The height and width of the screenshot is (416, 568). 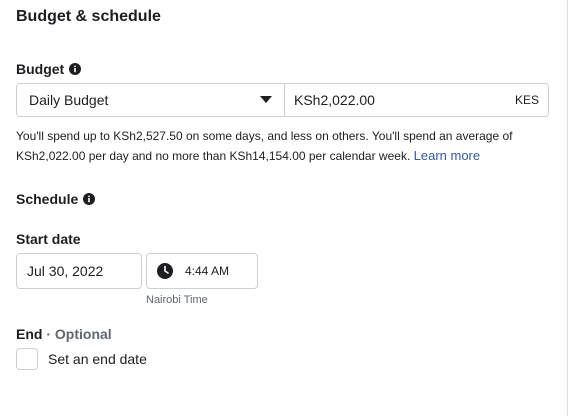 What do you see at coordinates (207, 271) in the screenshot?
I see `start-time-value: 4:44 AM` at bounding box center [207, 271].